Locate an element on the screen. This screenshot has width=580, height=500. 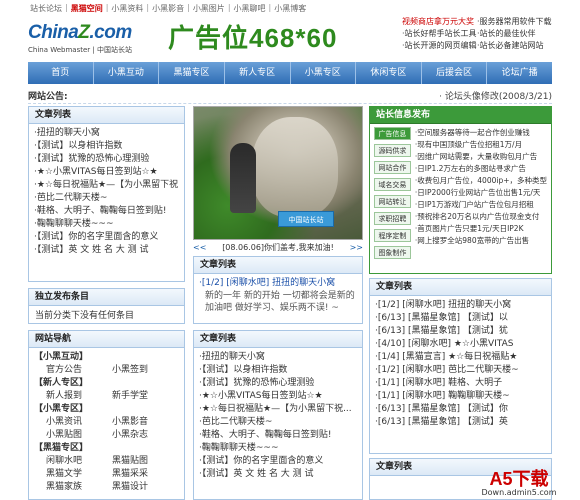
info-item: ·日IP2000行业网站广告位出售1元/天 is located at coordinates (481, 193).